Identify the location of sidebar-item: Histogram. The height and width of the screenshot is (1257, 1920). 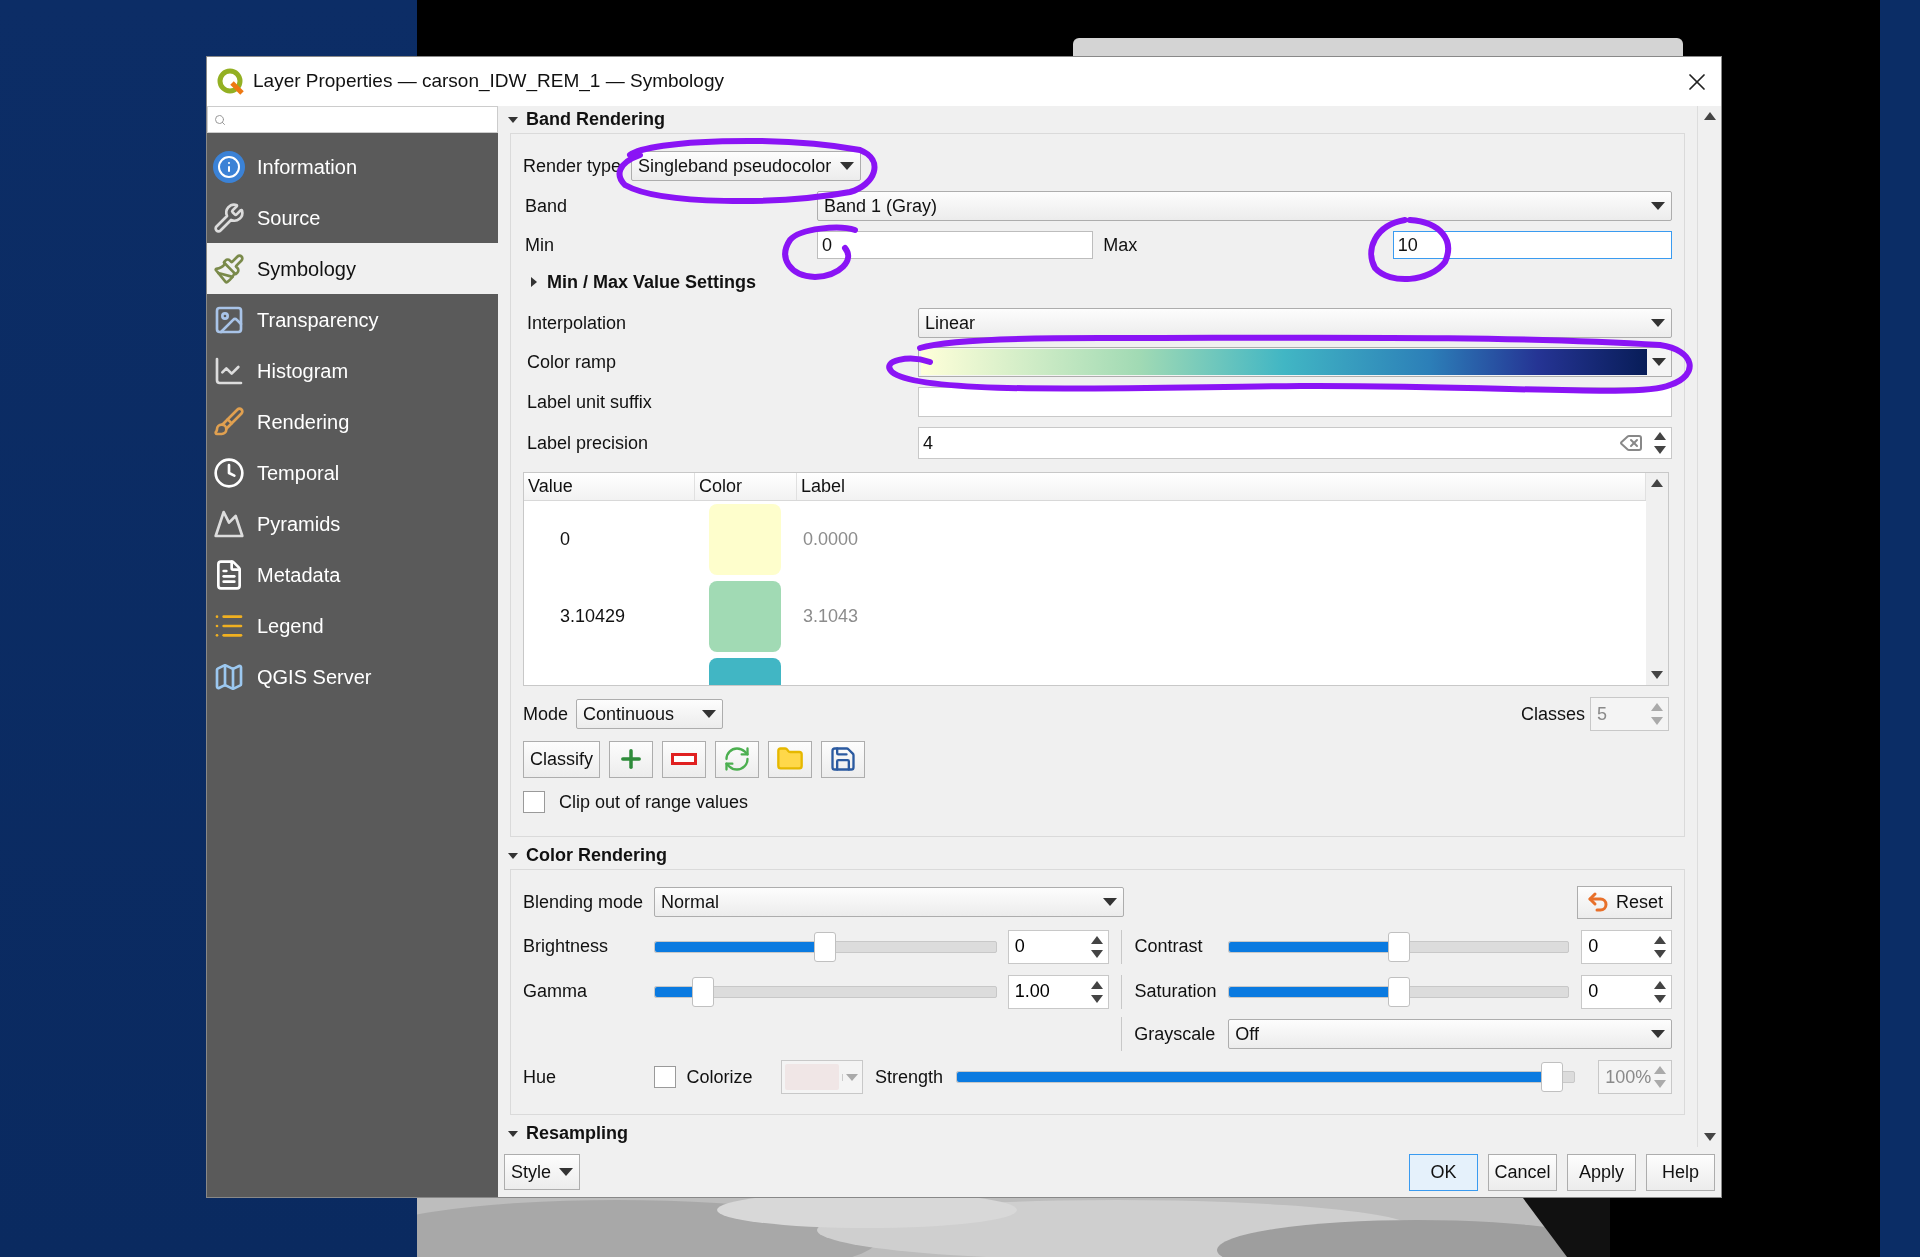
(352, 370).